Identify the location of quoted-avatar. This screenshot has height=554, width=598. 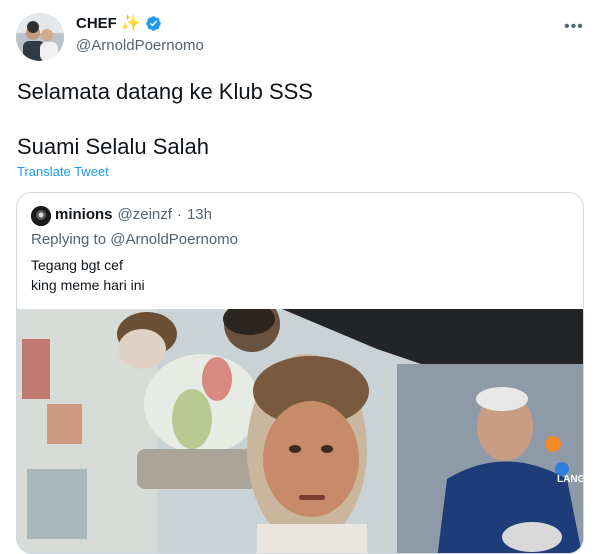
(41, 216).